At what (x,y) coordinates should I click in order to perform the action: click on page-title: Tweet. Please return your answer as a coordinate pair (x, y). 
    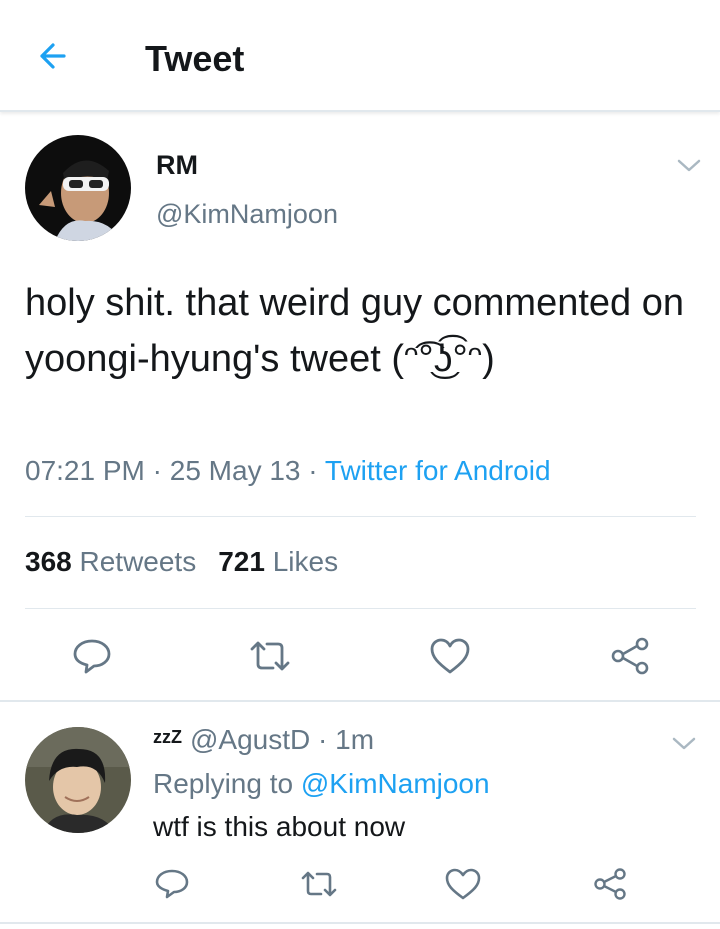
    Looking at the image, I should click on (195, 58).